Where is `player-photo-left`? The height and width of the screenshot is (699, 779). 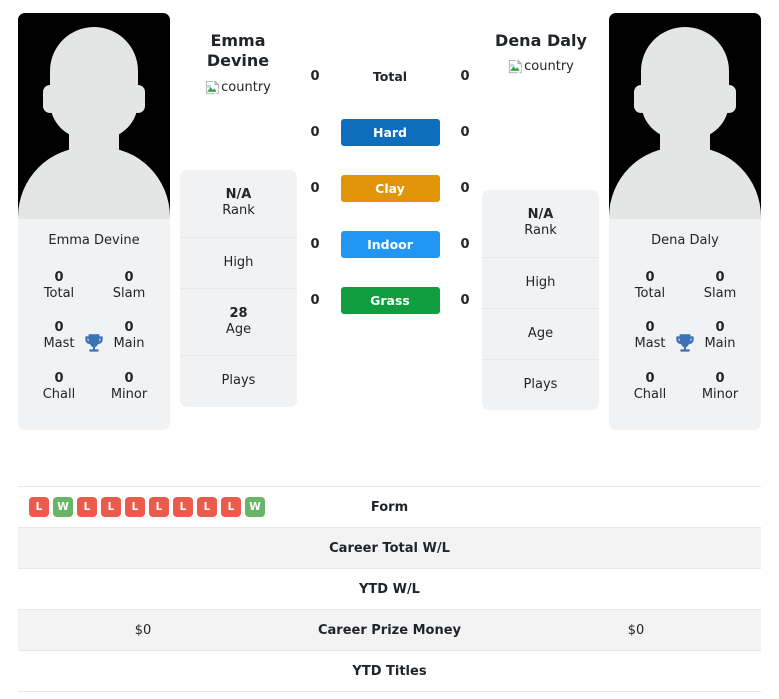
player-photo-left is located at coordinates (94, 116).